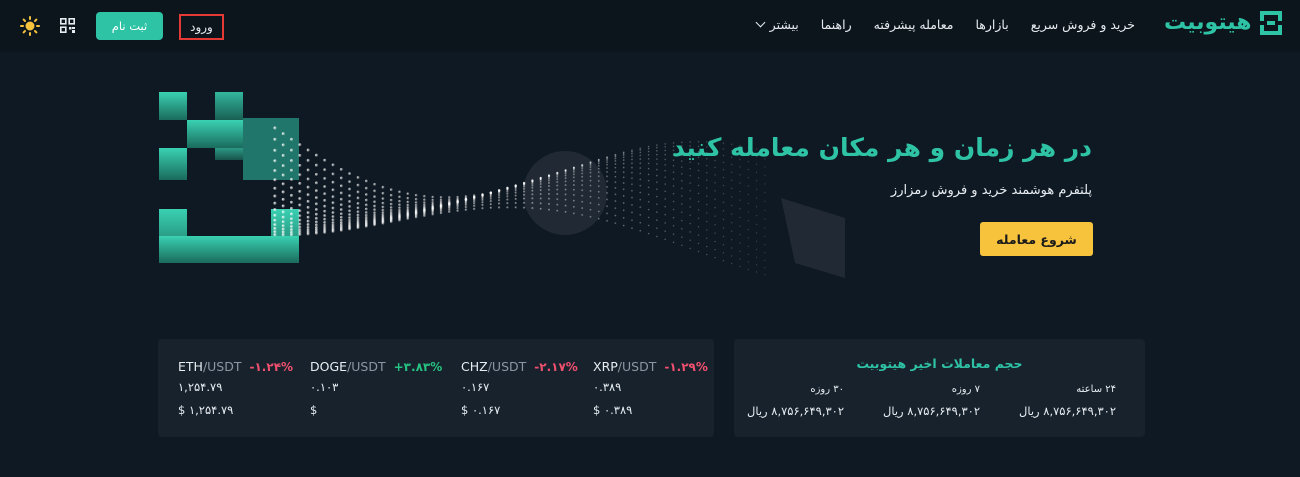 This screenshot has width=1300, height=477. I want to click on hero-subtitle: پلتفرم هوشمند خرید و فروش رمزارز, so click(991, 190).